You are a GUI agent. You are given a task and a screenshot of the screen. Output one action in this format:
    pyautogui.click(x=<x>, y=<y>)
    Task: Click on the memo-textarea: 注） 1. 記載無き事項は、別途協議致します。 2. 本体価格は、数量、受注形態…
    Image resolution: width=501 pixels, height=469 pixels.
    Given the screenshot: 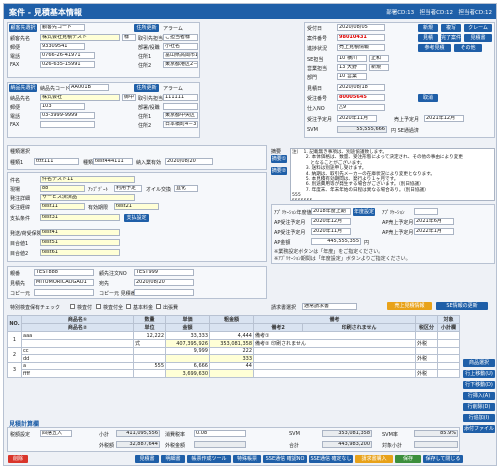 What is the action you would take?
    pyautogui.click(x=392, y=174)
    